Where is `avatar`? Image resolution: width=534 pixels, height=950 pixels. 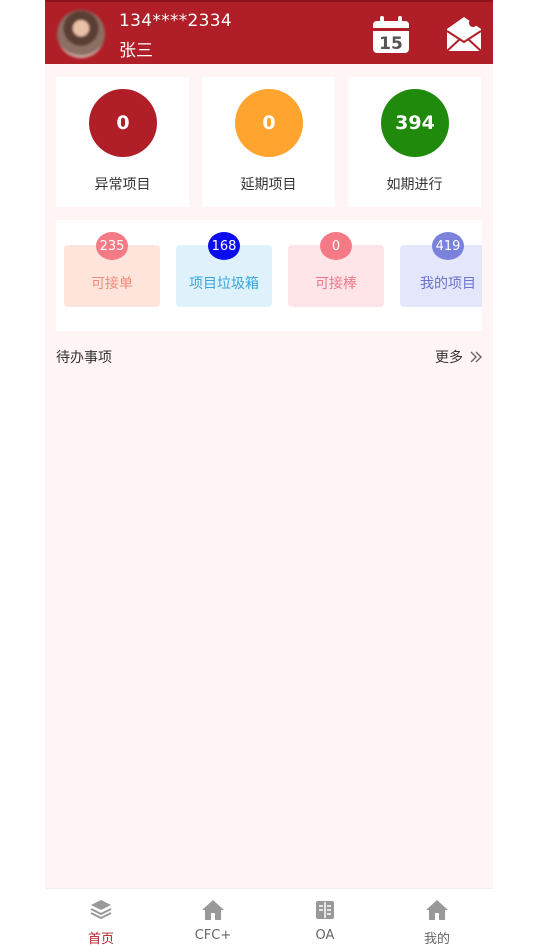 avatar is located at coordinates (81, 34).